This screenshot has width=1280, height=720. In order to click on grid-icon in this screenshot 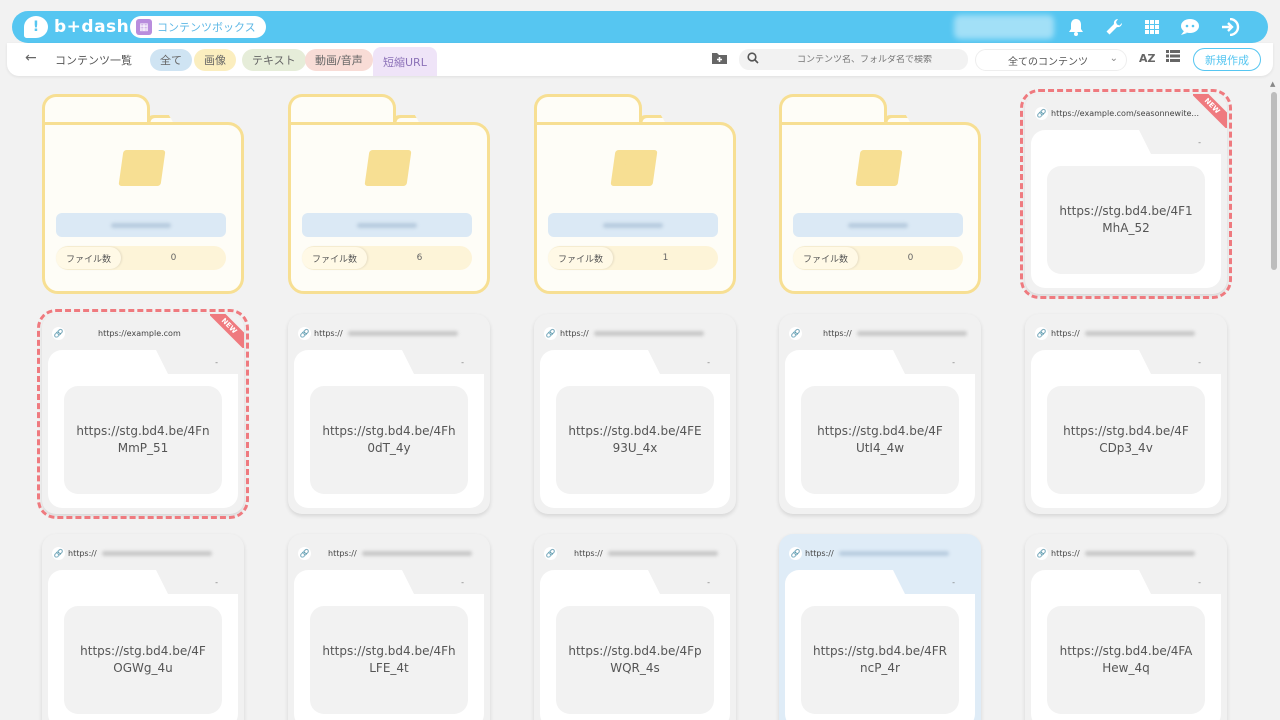, I will do `click(1152, 27)`.